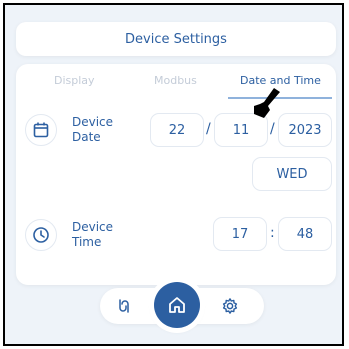 This screenshot has width=349, height=349. I want to click on home-button, so click(177, 305).